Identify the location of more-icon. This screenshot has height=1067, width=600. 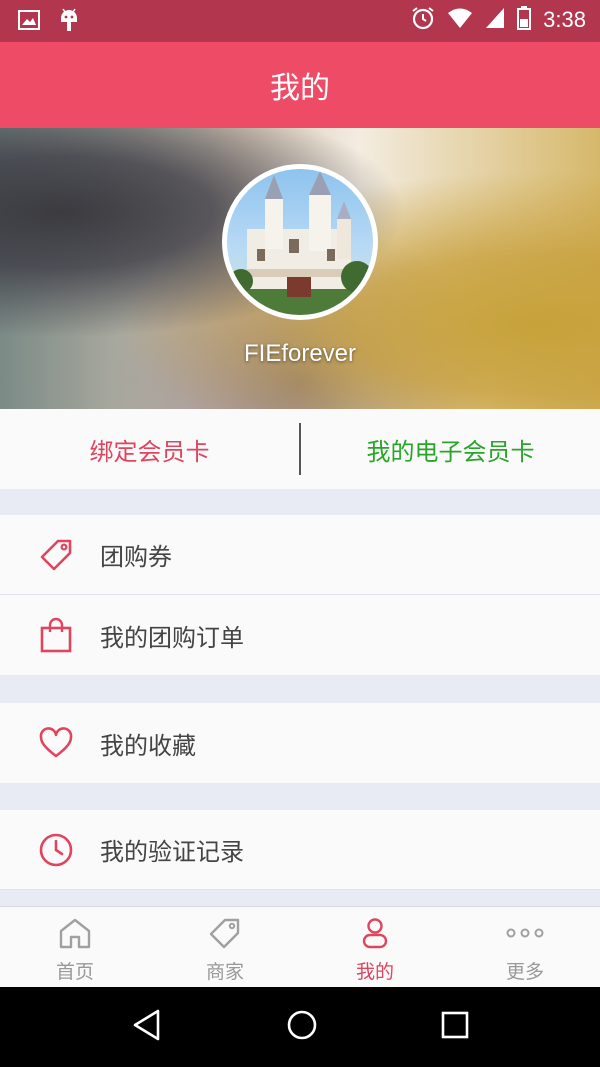
(525, 935).